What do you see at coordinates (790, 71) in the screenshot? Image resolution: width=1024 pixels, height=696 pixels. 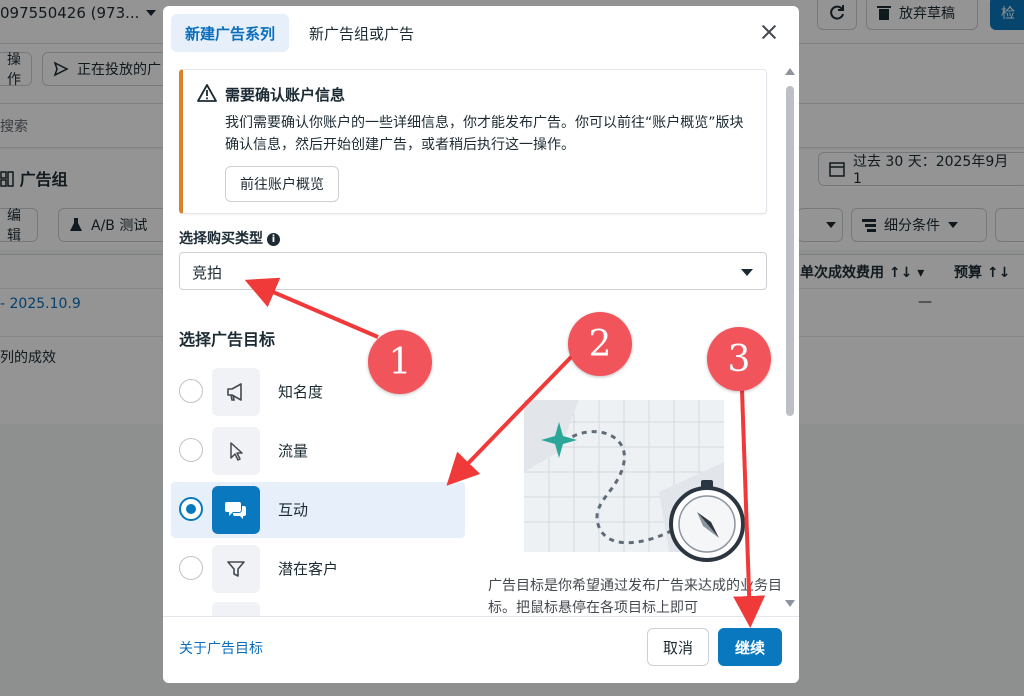 I see `scroll-up-icon` at bounding box center [790, 71].